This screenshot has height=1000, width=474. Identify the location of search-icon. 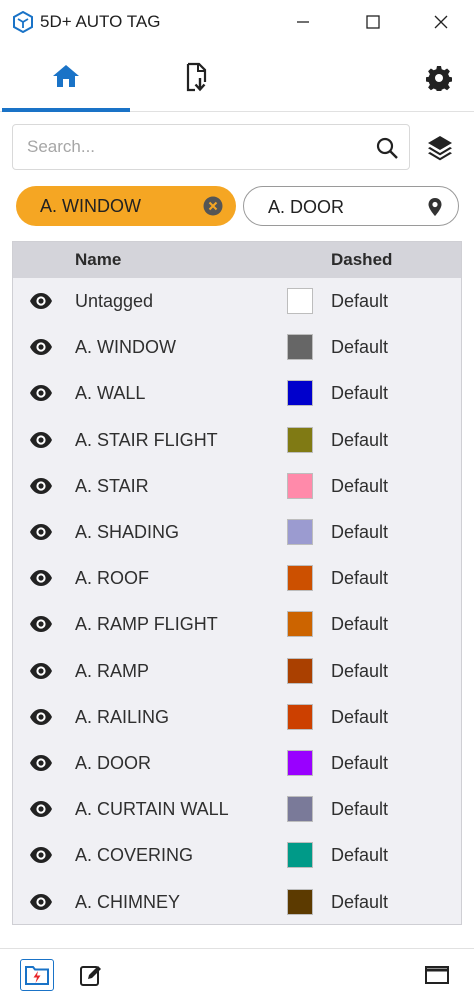
(387, 148).